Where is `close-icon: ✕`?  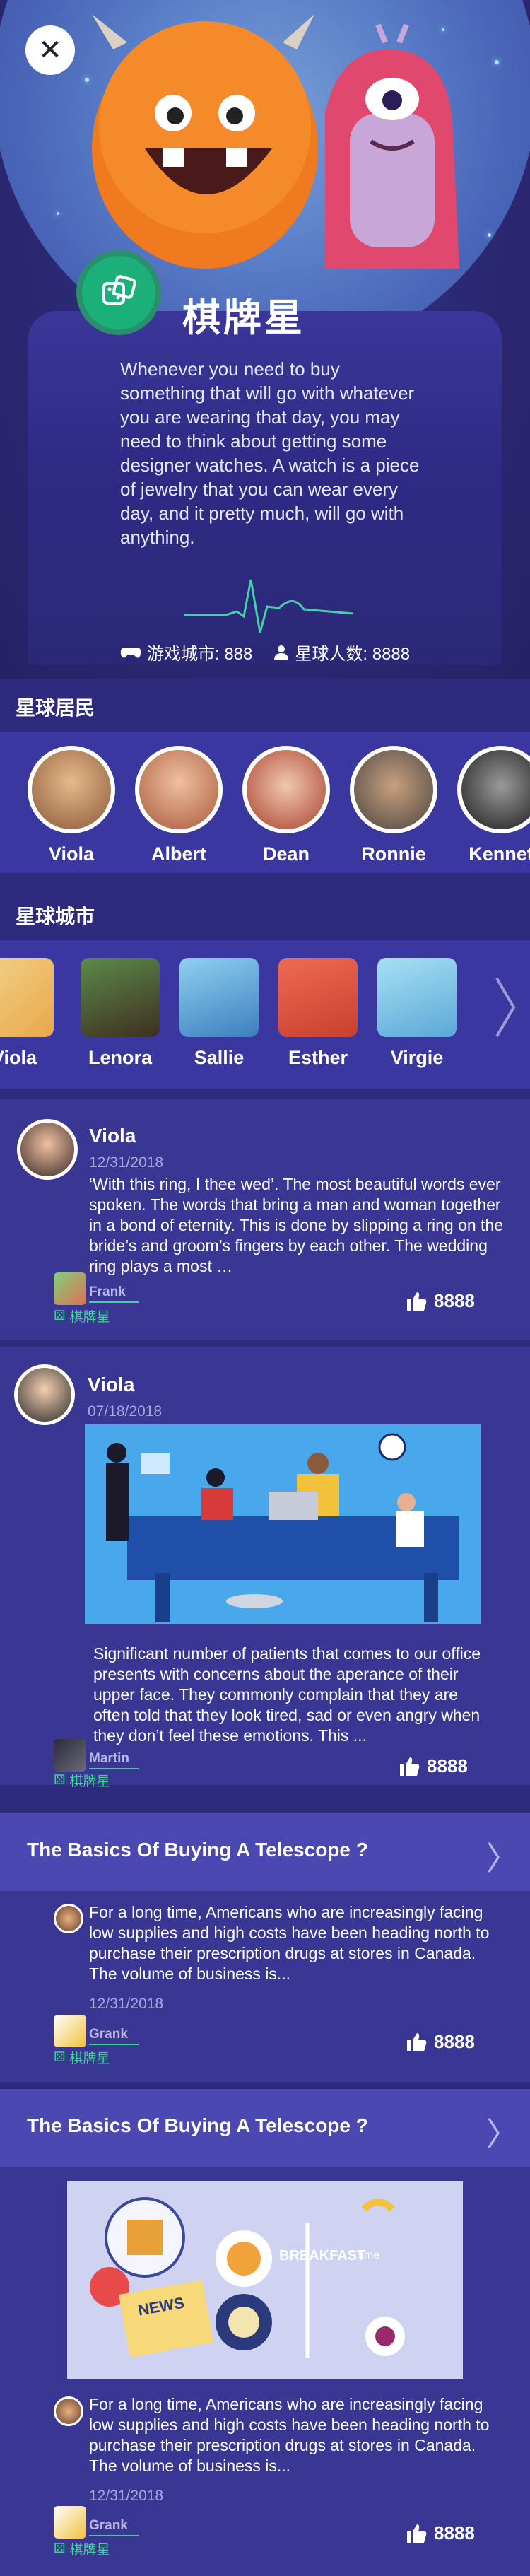
close-icon: ✕ is located at coordinates (50, 51).